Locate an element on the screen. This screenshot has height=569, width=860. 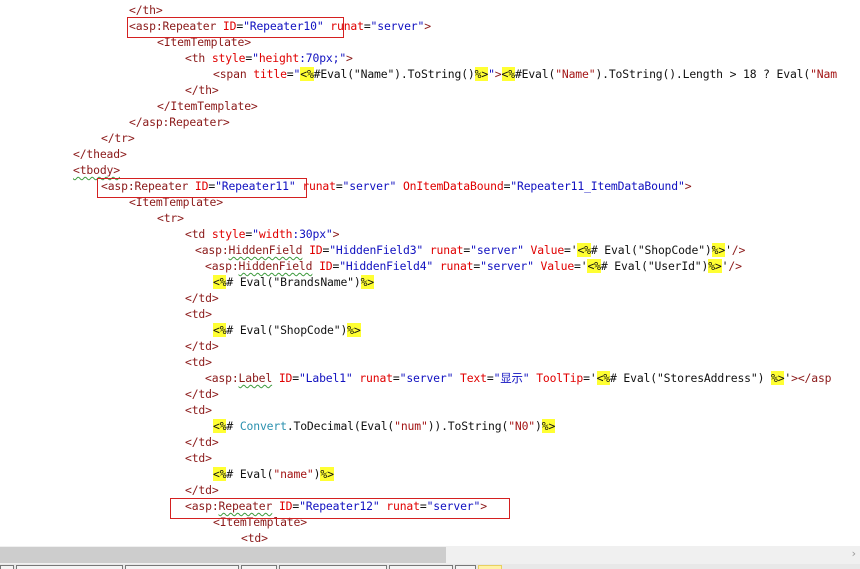
code-token: # Eval("BrandsName") is located at coordinates (293, 282).